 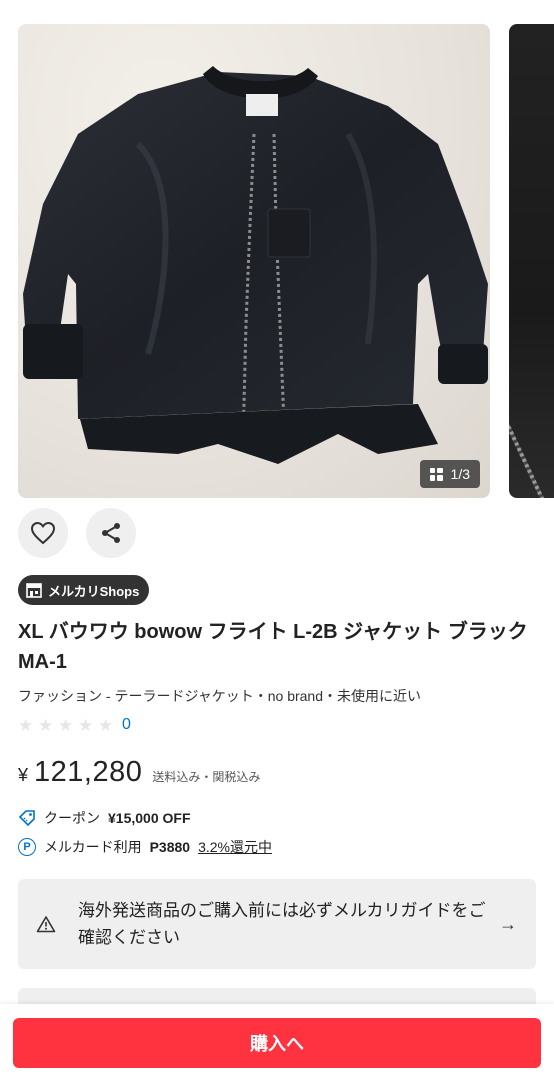 I want to click on arrow-right-icon: →, so click(x=508, y=923).